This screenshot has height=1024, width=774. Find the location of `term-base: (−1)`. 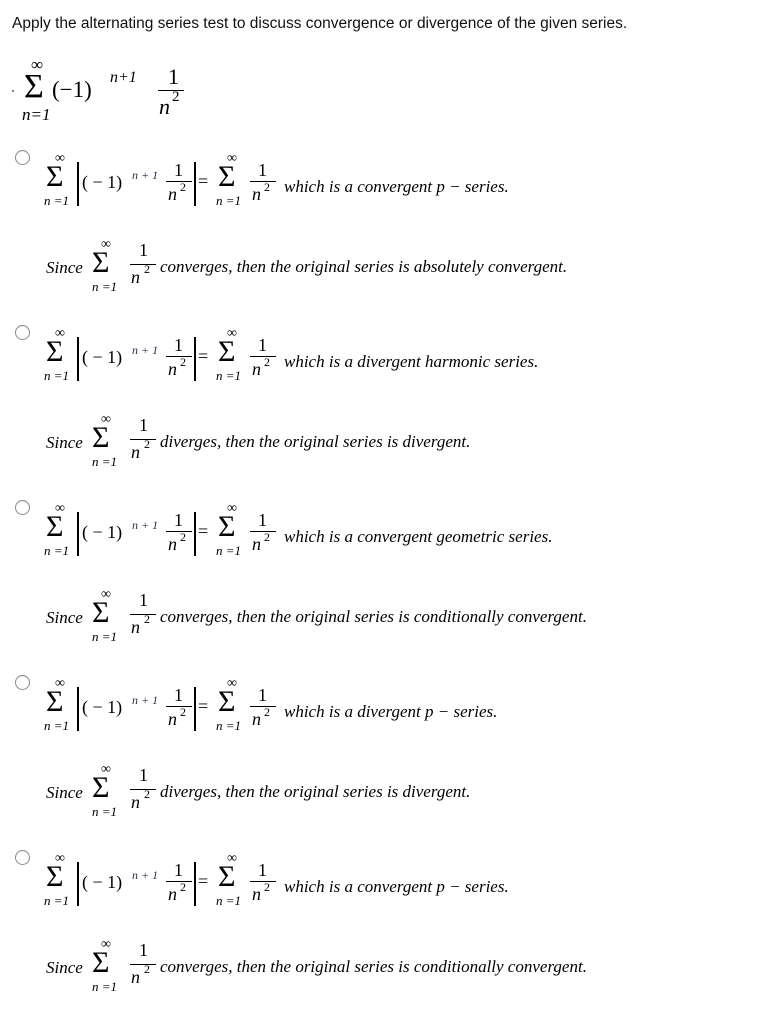

term-base: (−1) is located at coordinates (72, 89).